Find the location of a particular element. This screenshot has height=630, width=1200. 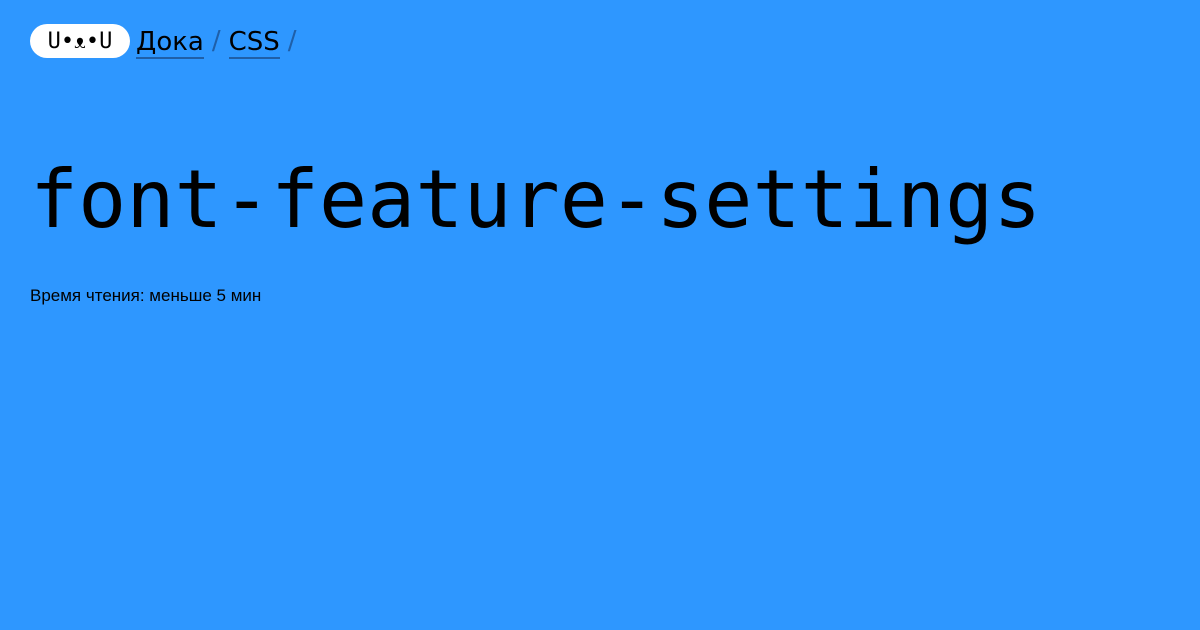

page-title: font-feature-settings is located at coordinates (536, 199).